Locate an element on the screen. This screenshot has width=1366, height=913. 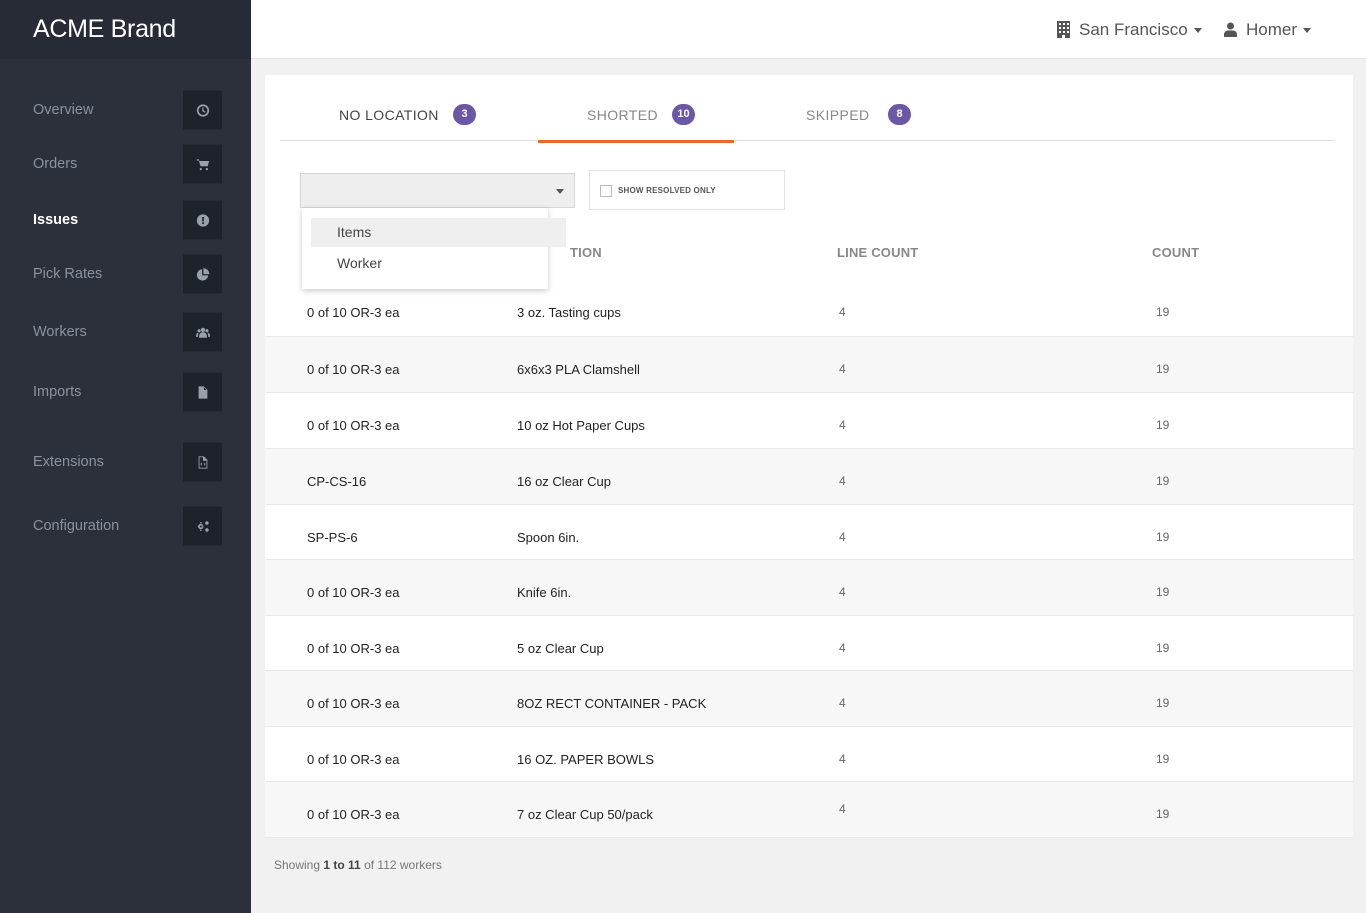
user-icon is located at coordinates (1230, 29).